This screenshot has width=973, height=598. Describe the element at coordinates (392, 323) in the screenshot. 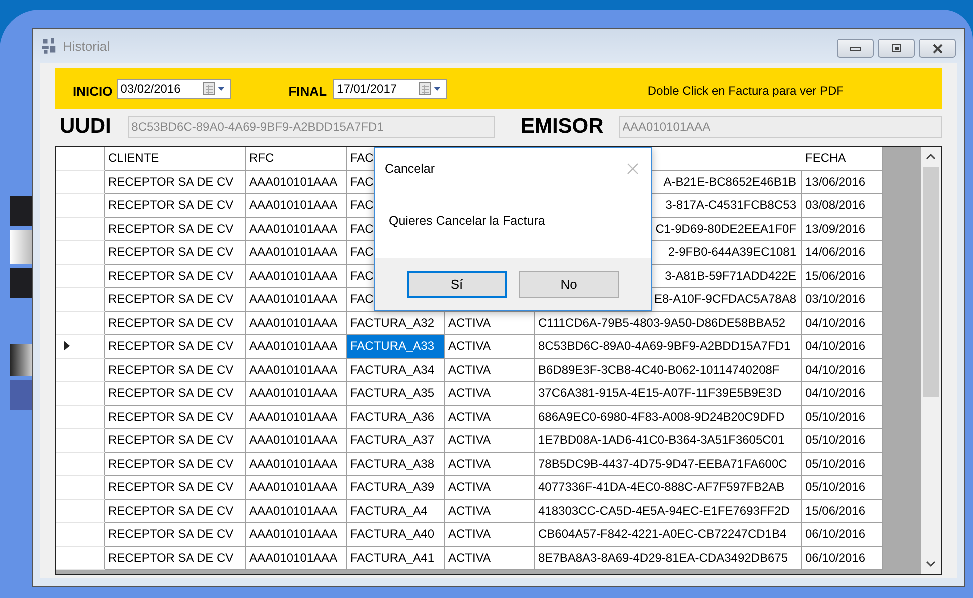

I see `table-cell: FACTURA_A32` at that location.